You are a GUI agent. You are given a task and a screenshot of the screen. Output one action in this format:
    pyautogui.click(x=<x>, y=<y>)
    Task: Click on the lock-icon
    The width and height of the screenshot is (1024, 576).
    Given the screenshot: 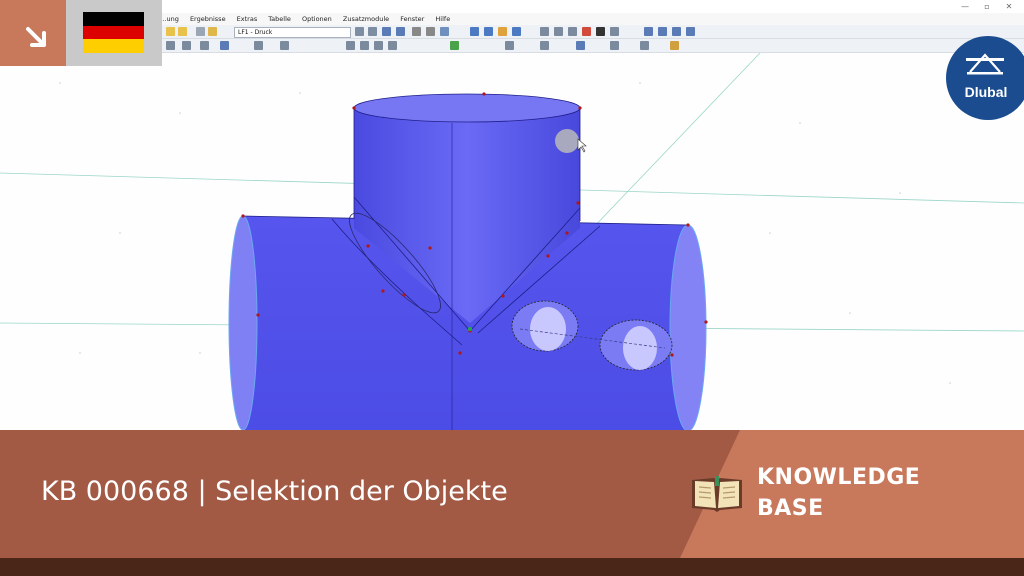 What is the action you would take?
    pyautogui.click(x=600, y=31)
    